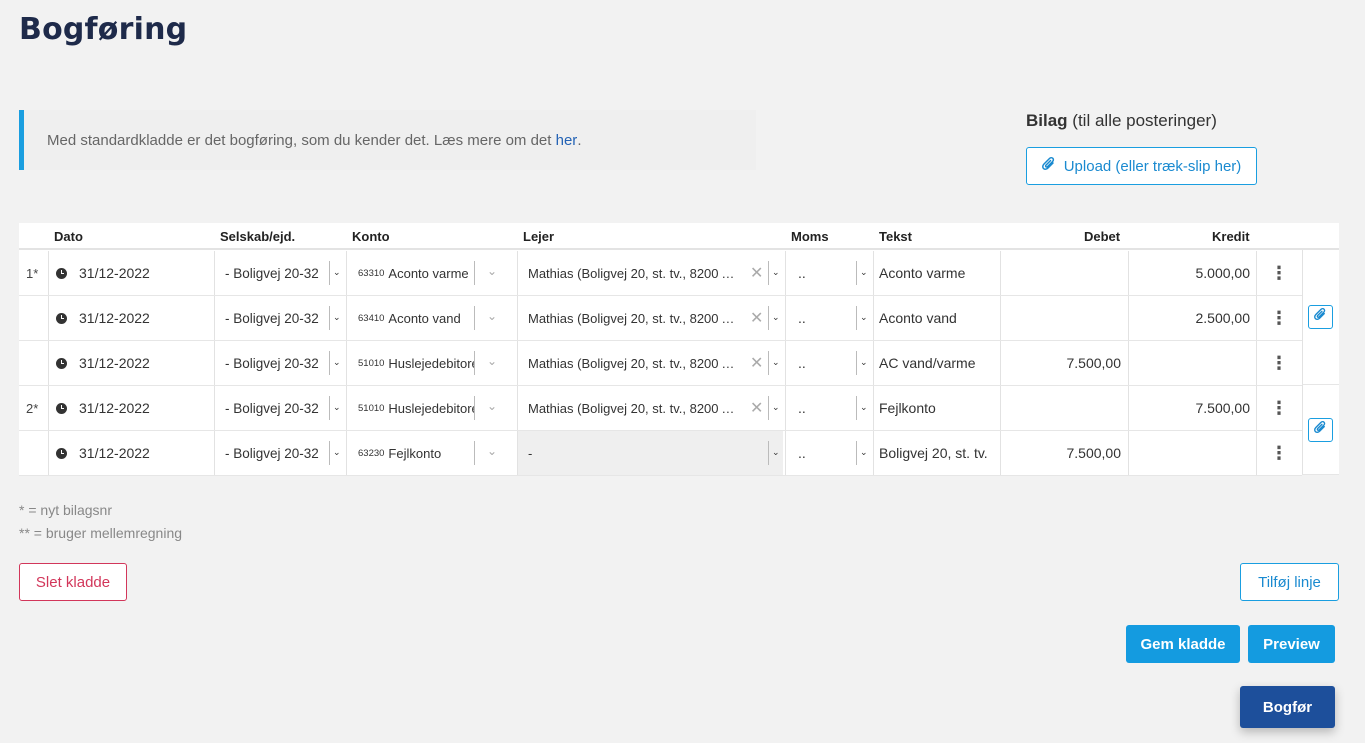 This screenshot has width=1365, height=743. Describe the element at coordinates (939, 318) in the screenshot. I see `tekst-input: Aconto vand` at that location.